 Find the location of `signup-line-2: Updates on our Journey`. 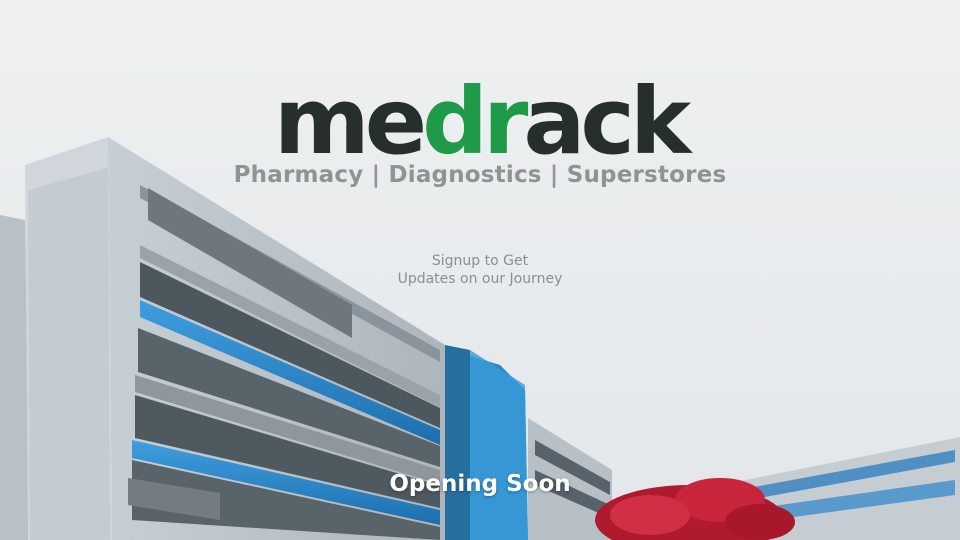

signup-line-2: Updates on our Journey is located at coordinates (480, 279).